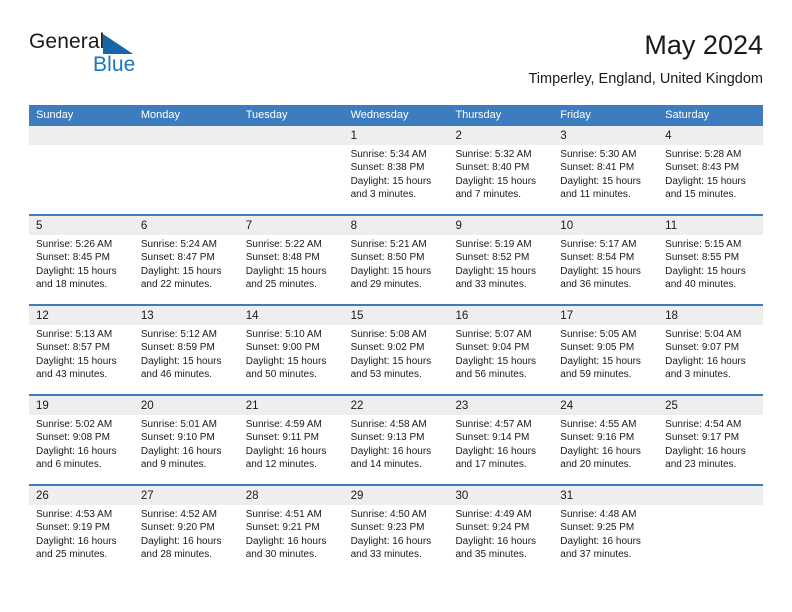 This screenshot has width=792, height=612. Describe the element at coordinates (671, 226) in the screenshot. I see `day-number: 11` at that location.